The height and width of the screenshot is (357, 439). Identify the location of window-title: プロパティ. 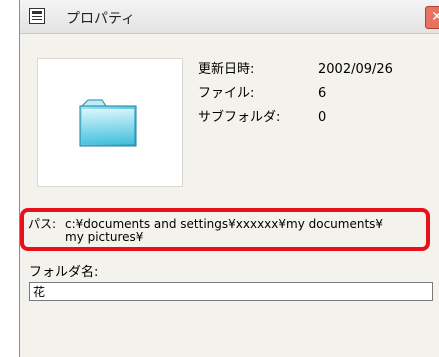
(101, 19).